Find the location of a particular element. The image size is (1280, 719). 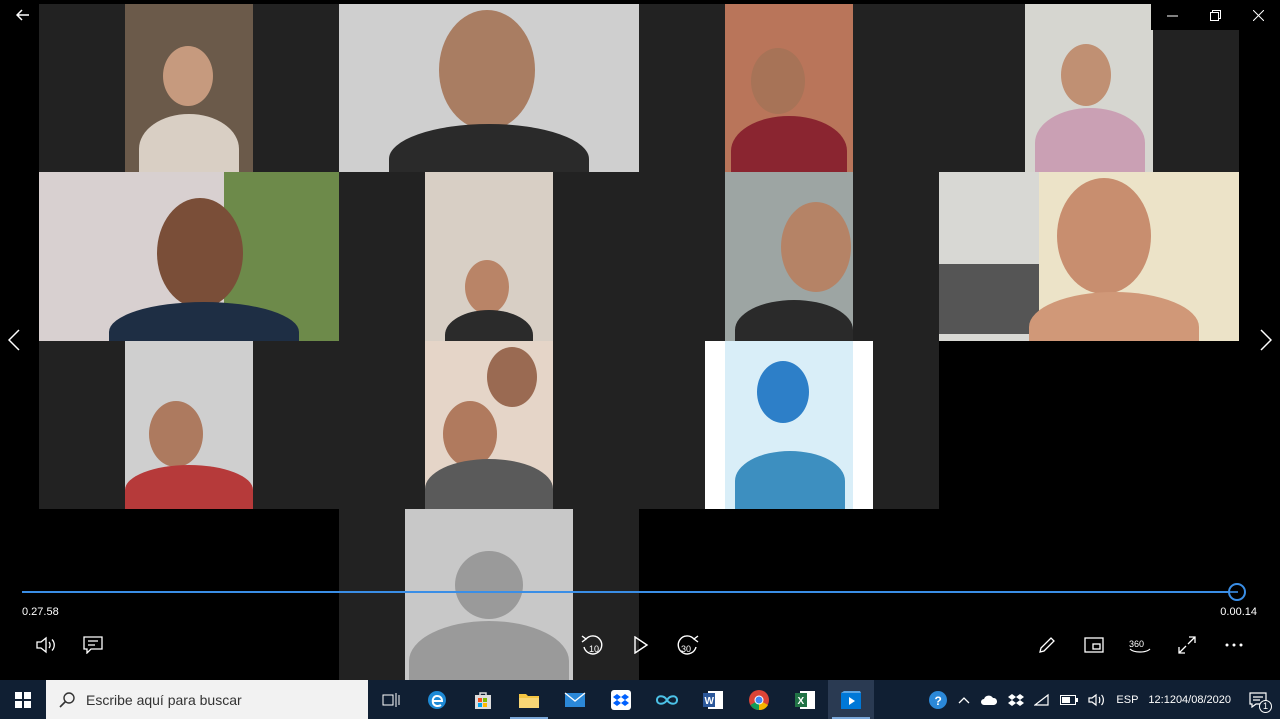

restore-button is located at coordinates (1215, 15).